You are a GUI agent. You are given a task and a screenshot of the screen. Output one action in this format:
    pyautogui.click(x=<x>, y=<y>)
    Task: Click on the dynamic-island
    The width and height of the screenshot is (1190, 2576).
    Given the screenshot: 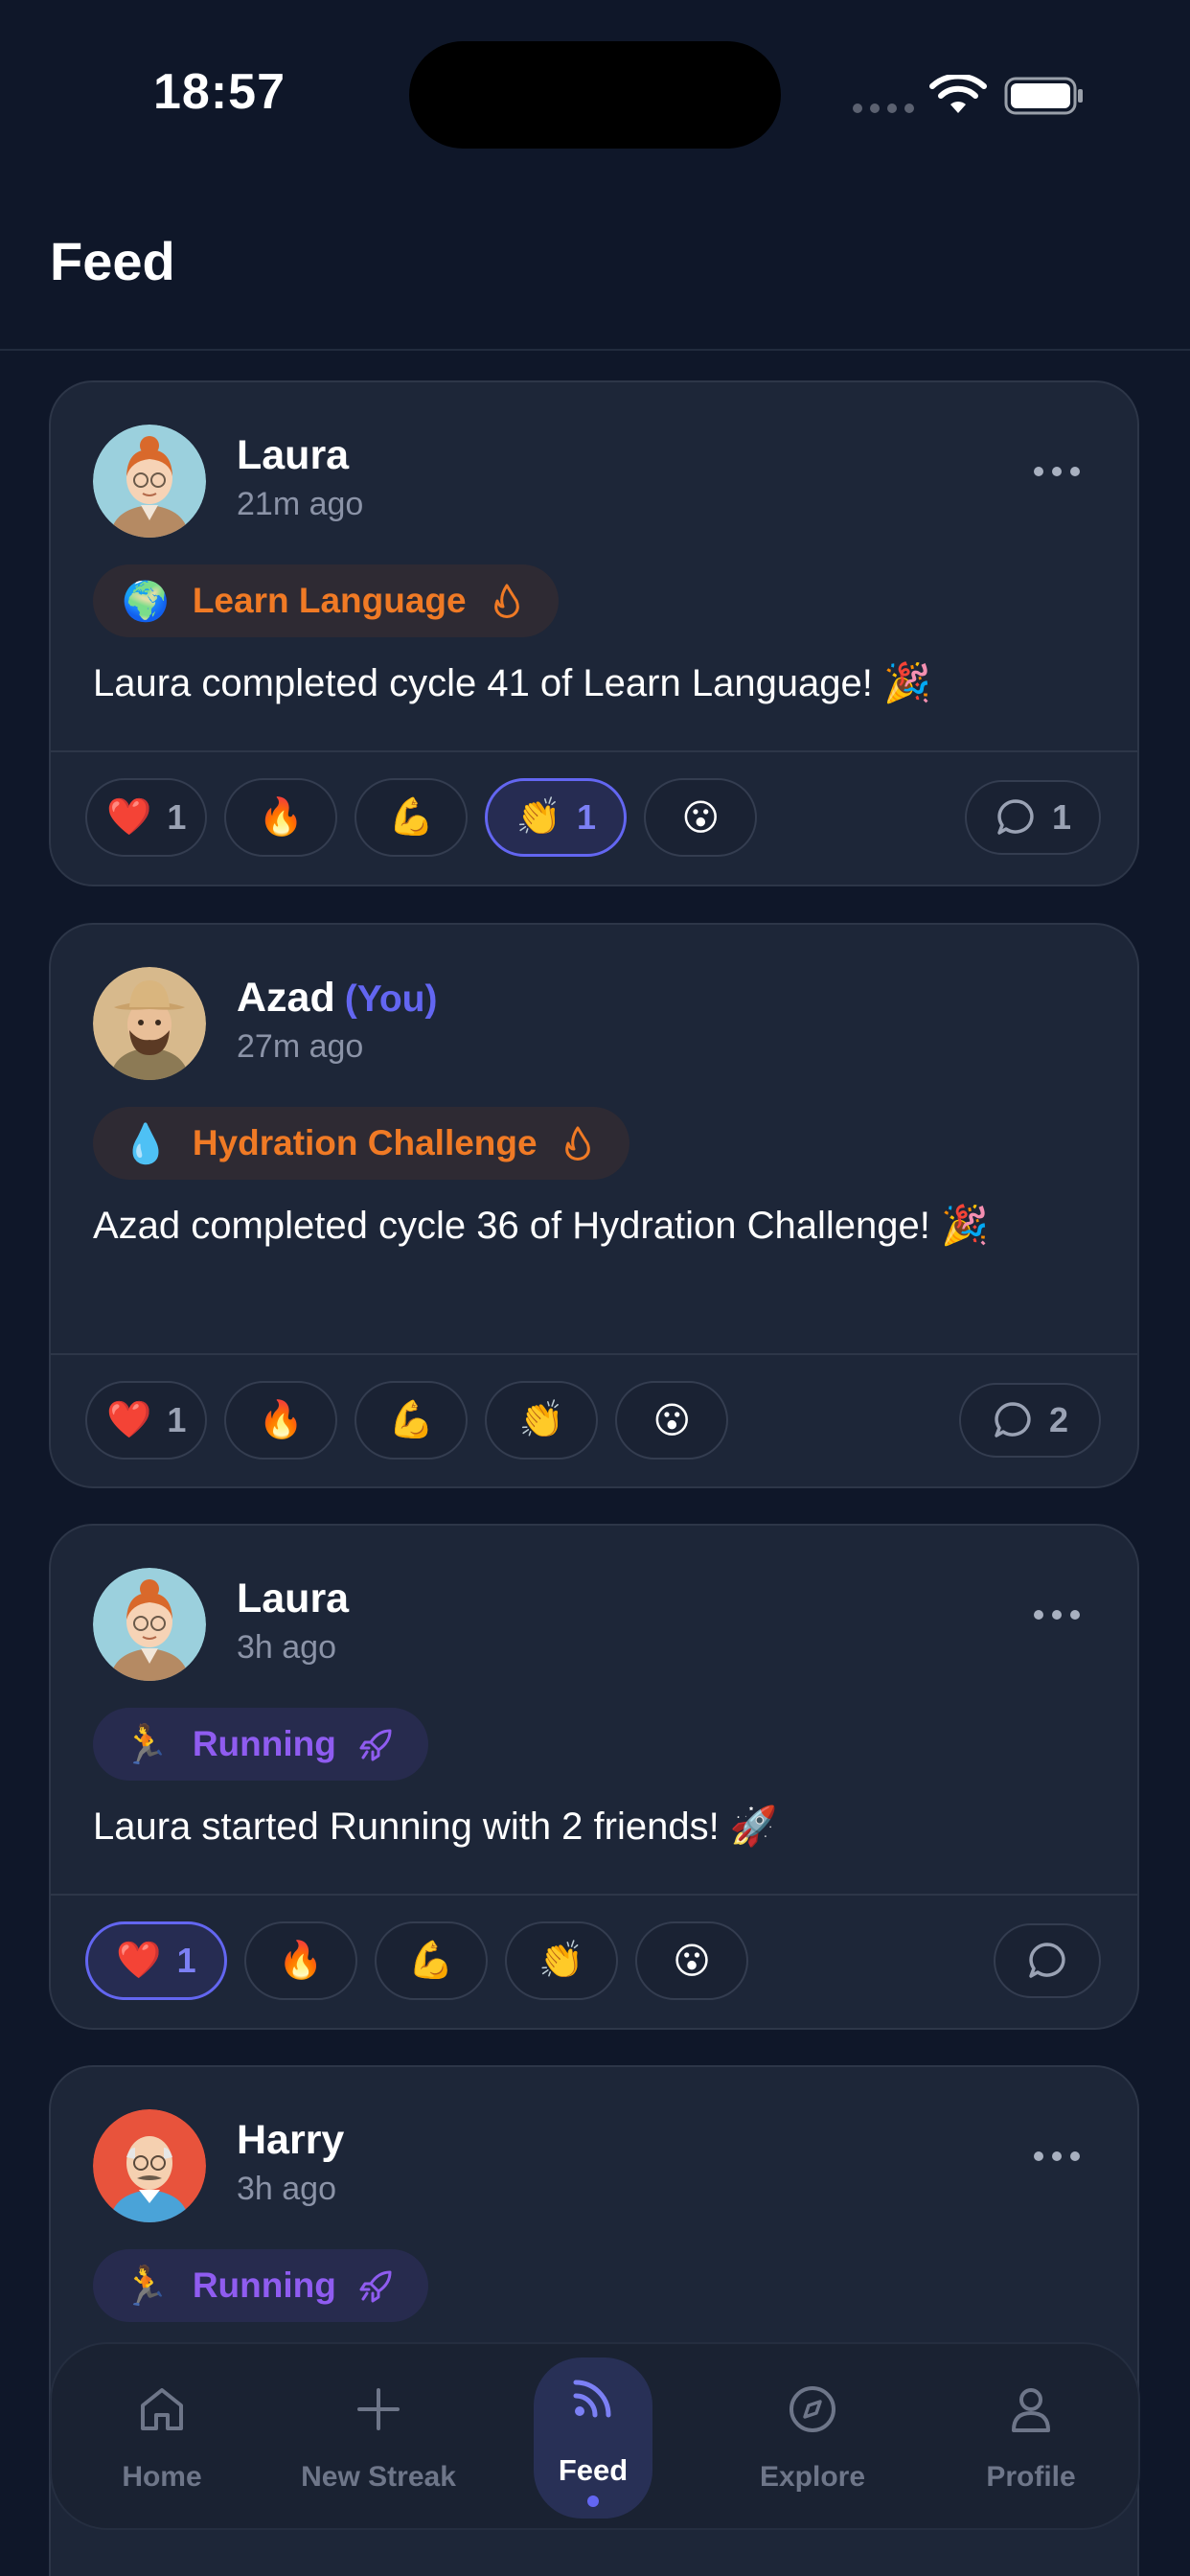 What is the action you would take?
    pyautogui.click(x=595, y=95)
    